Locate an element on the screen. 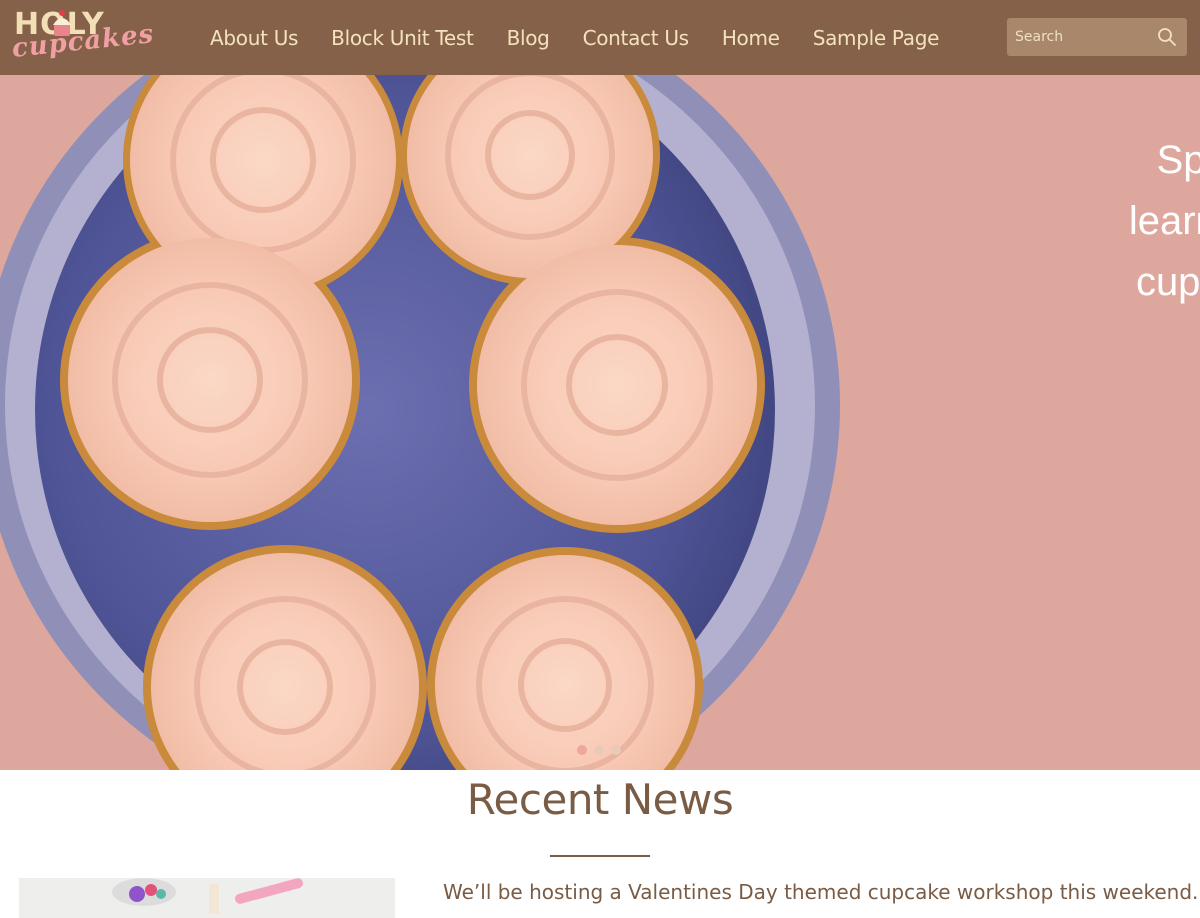  nav-item-about-us: About Us is located at coordinates (254, 38).